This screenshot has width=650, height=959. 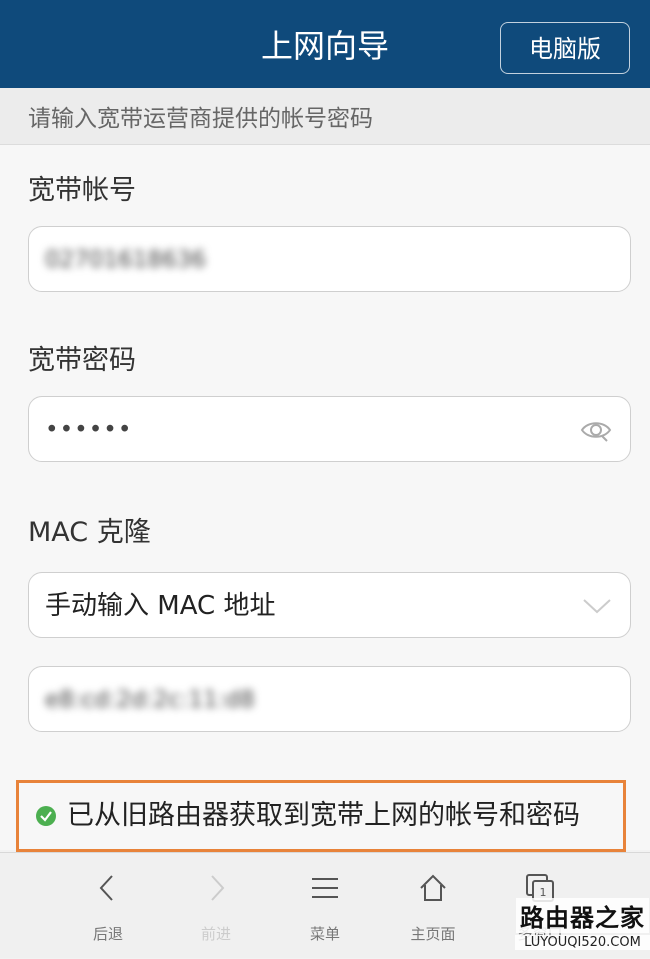 I want to click on nav-menu-label: 菜单, so click(x=324, y=934).